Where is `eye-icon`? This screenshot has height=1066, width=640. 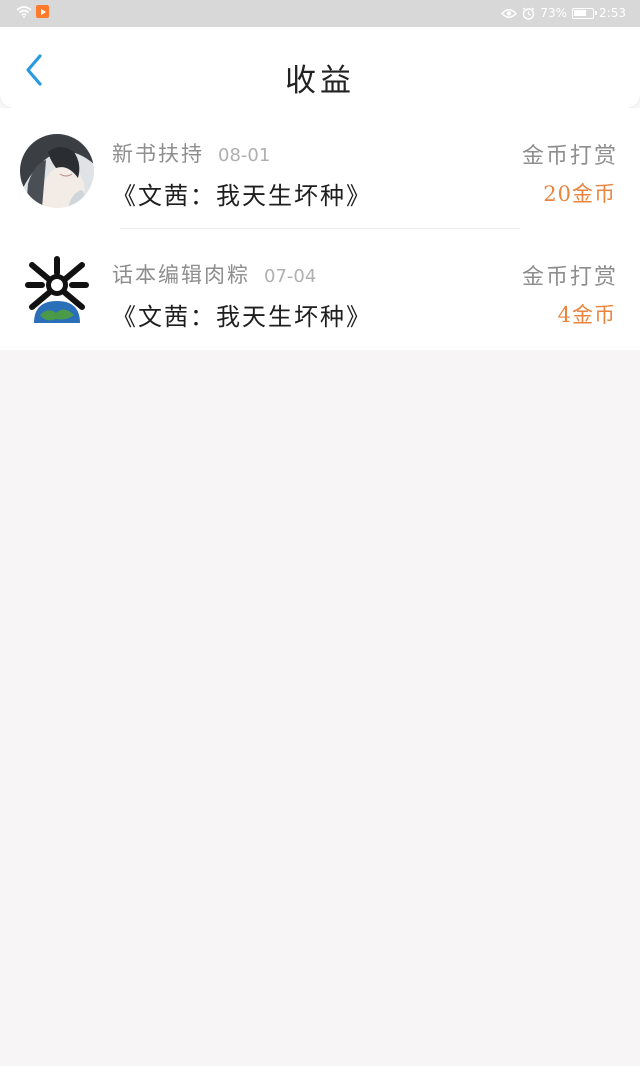
eye-icon is located at coordinates (509, 13).